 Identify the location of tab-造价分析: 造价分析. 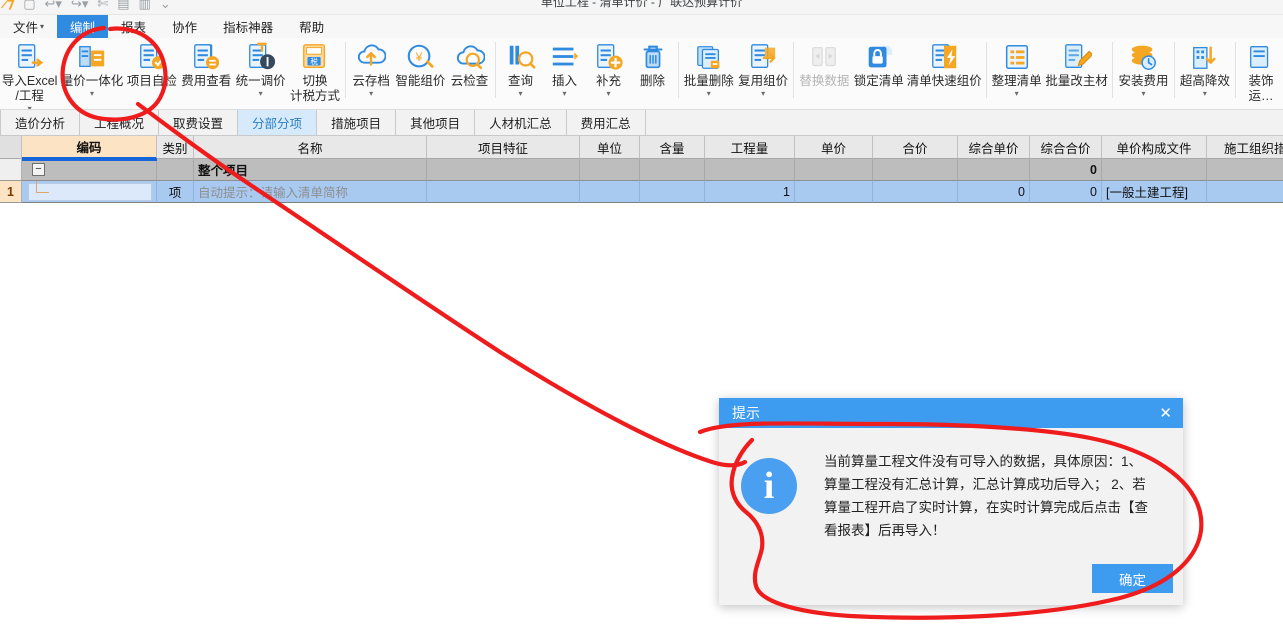
(40, 122).